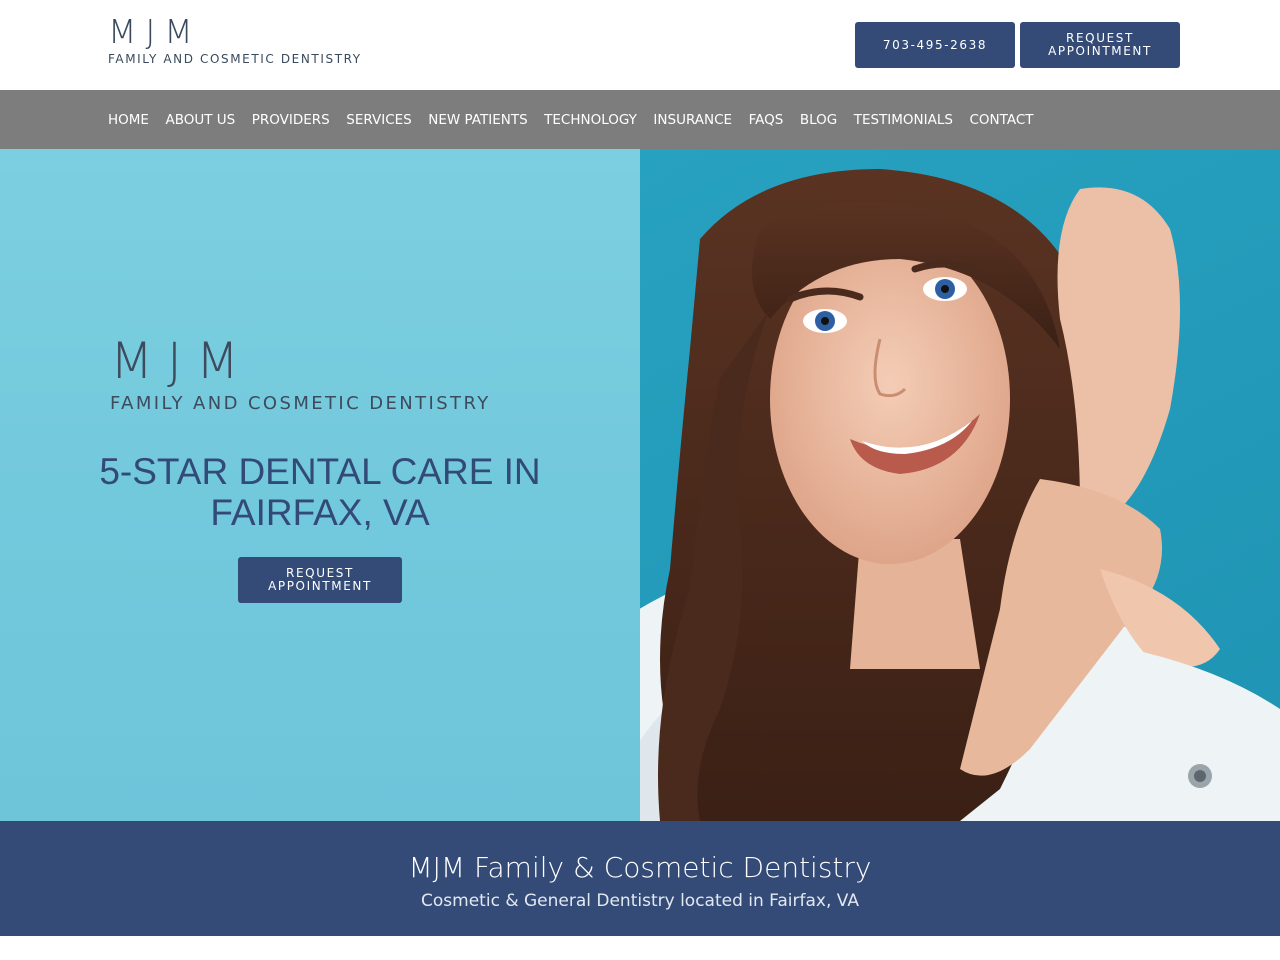  What do you see at coordinates (1001, 120) in the screenshot?
I see `nav-item-contact: CONTACT` at bounding box center [1001, 120].